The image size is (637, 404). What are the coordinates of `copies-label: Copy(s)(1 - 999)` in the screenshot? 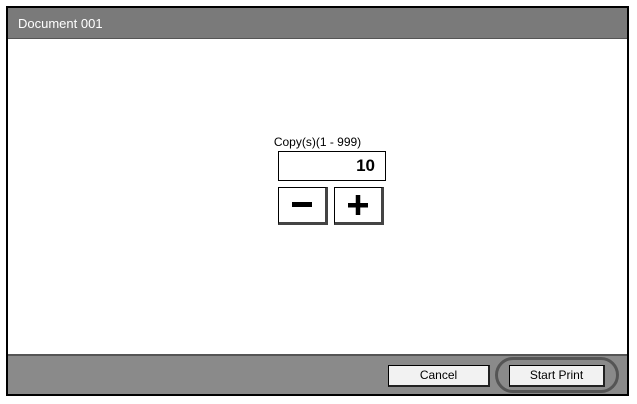 It's located at (317, 142).